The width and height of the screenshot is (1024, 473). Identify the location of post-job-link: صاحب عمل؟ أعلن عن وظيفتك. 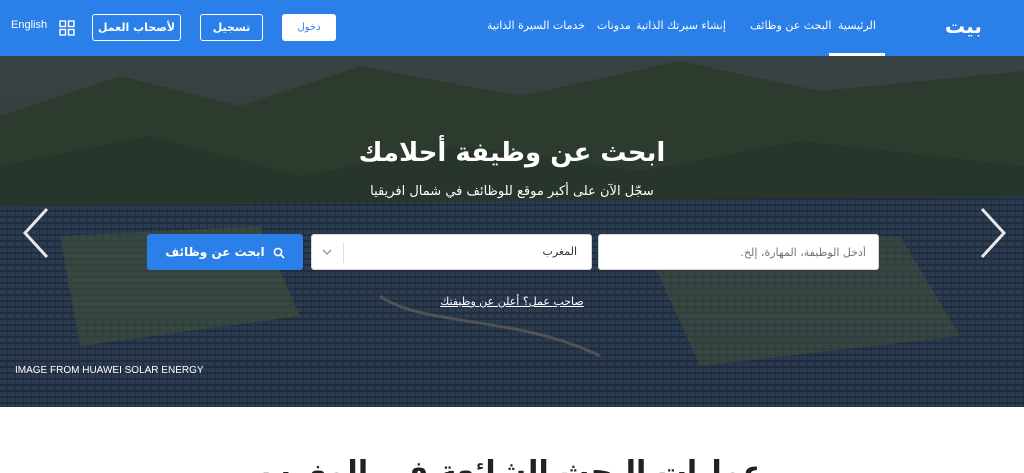
(512, 301).